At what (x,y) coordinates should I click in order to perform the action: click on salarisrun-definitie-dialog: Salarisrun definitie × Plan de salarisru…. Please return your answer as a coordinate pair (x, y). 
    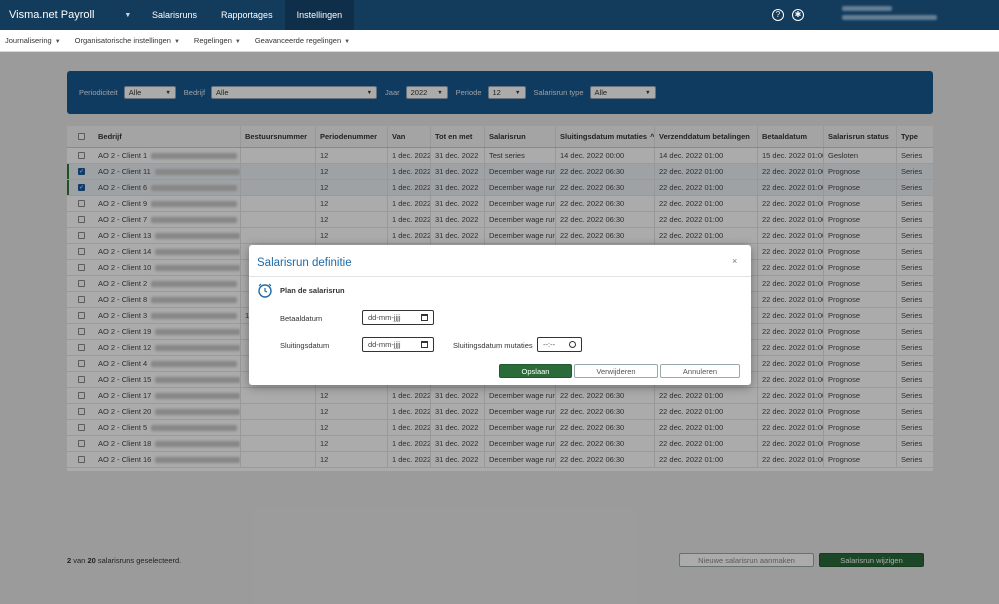
    Looking at the image, I should click on (500, 315).